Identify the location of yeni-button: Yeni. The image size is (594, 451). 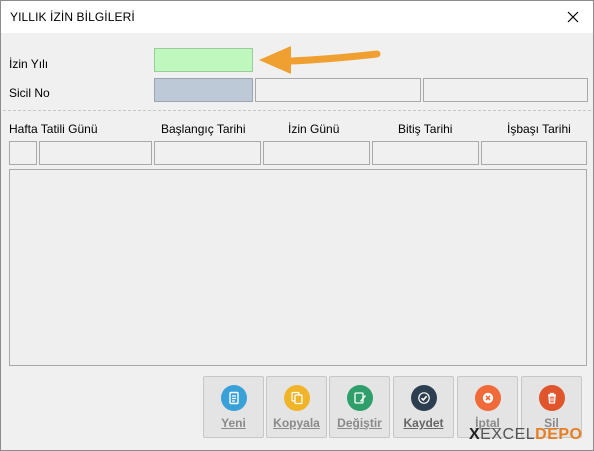
(233, 407).